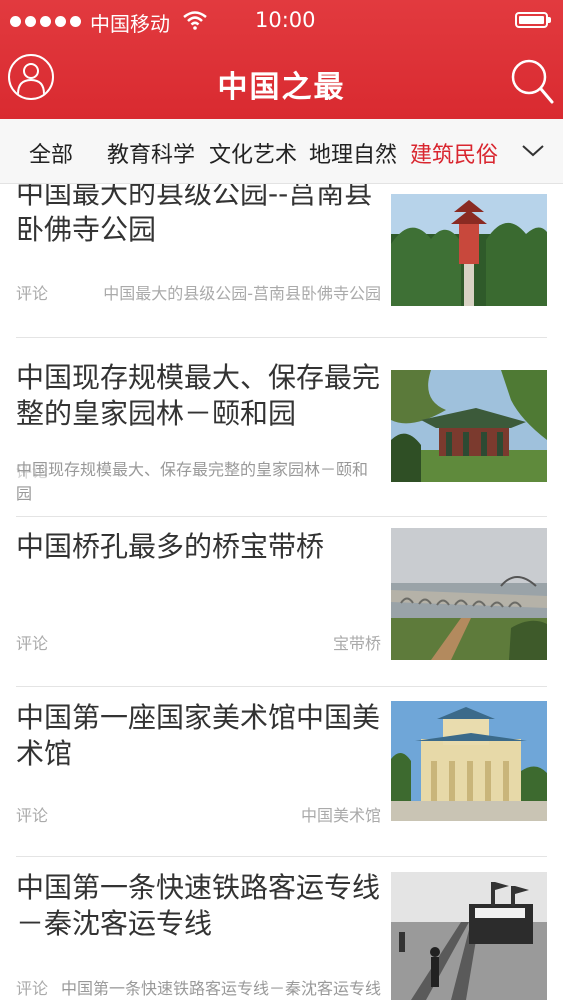 The height and width of the screenshot is (1000, 563). I want to click on article-tag: 中国最大的县级公园-莒南县卧佛寺公园, so click(242, 293).